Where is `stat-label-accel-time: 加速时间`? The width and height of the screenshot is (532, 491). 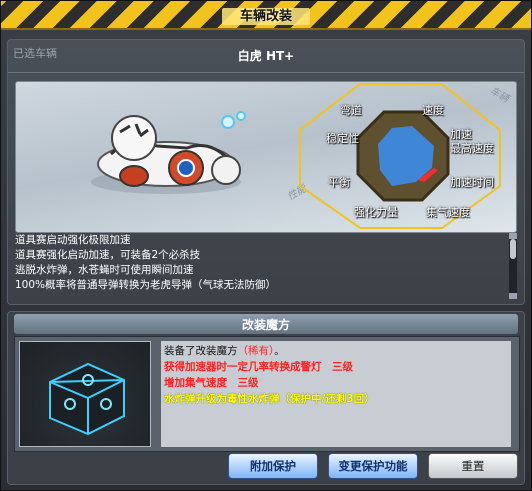 stat-label-accel-time: 加速时间 is located at coordinates (472, 182).